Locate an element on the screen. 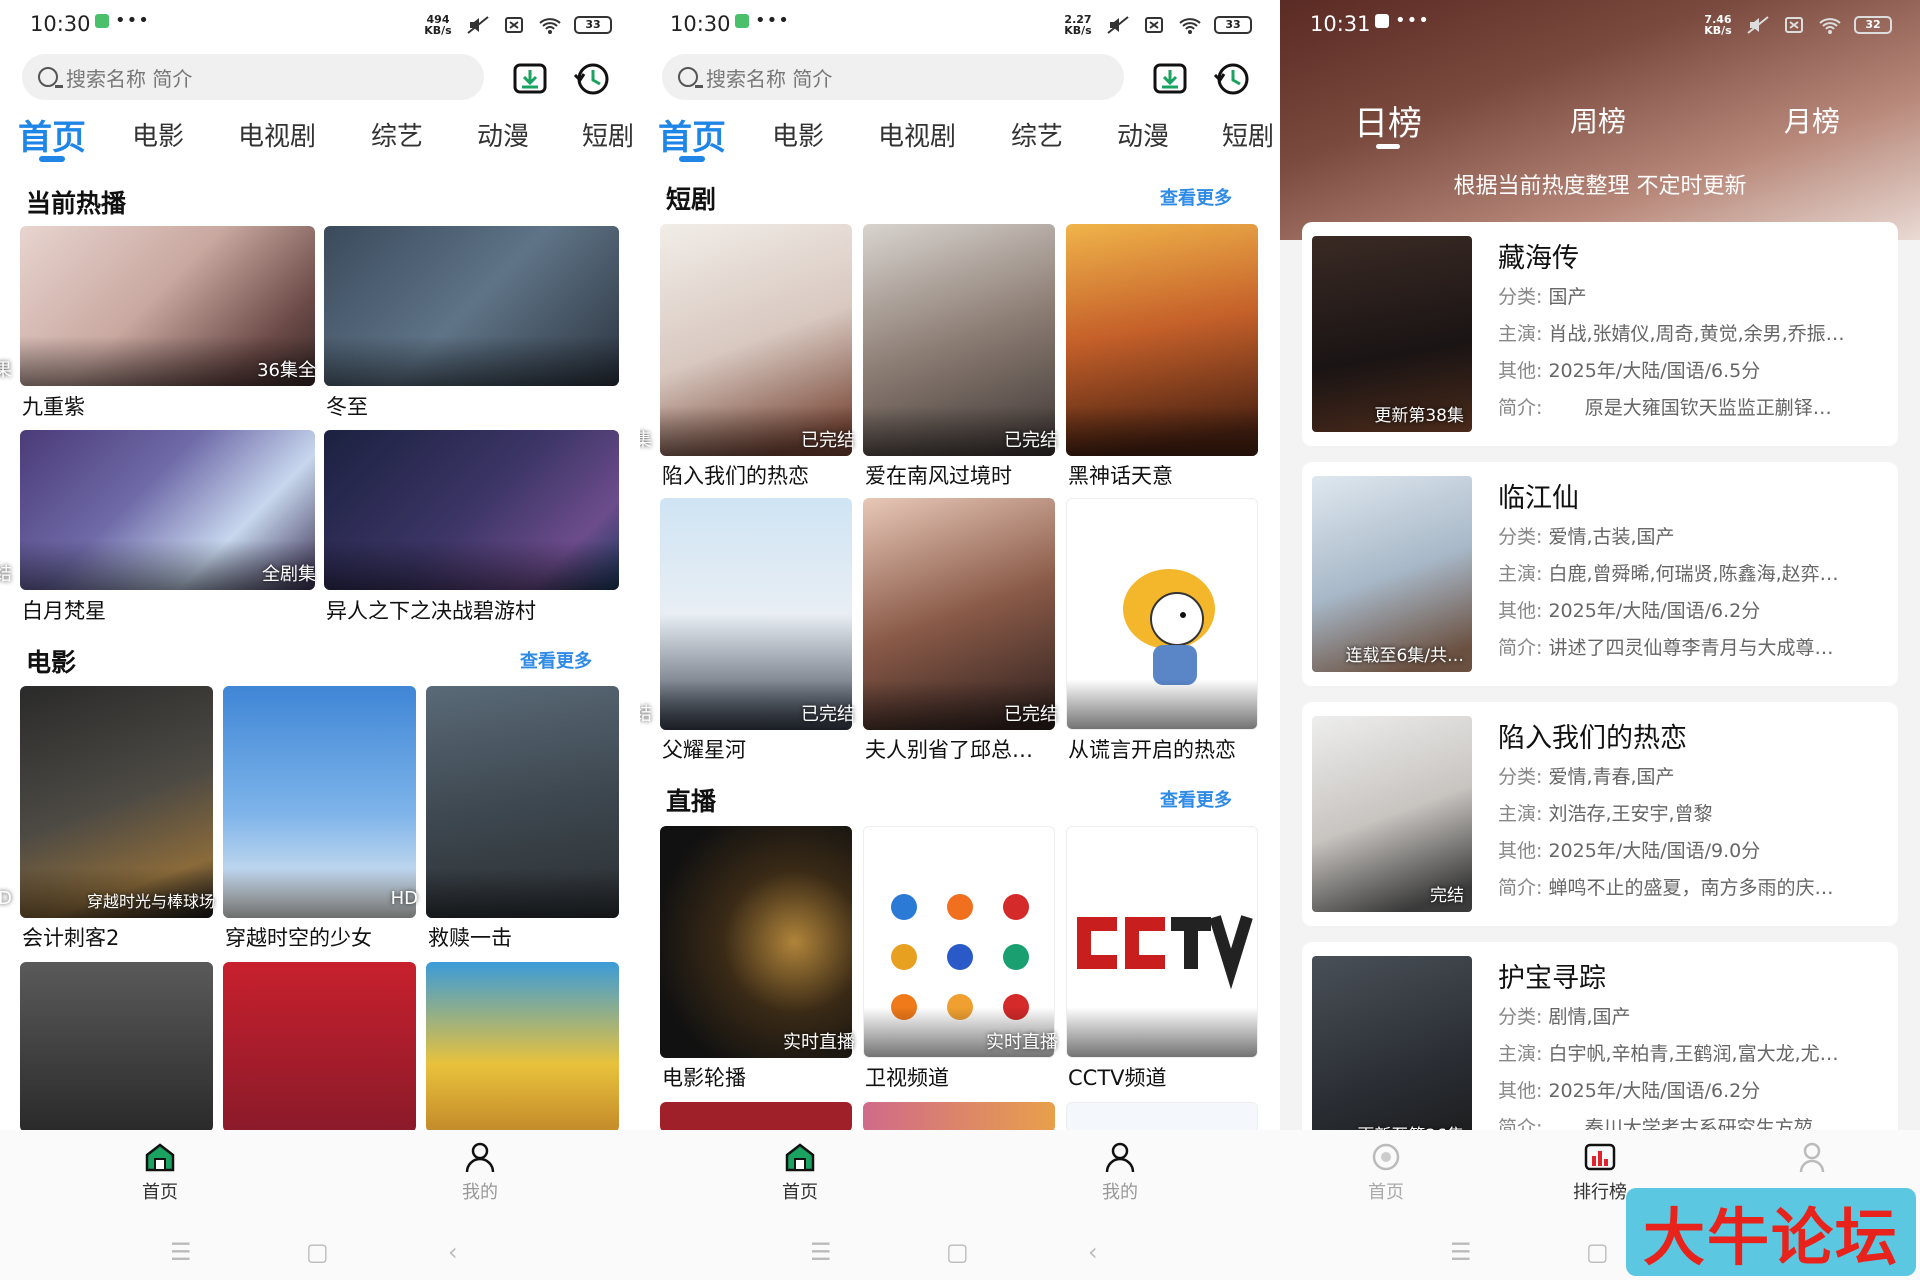  poster-badge: 孟子义李昀锐两世因果 is located at coordinates (6, 370).